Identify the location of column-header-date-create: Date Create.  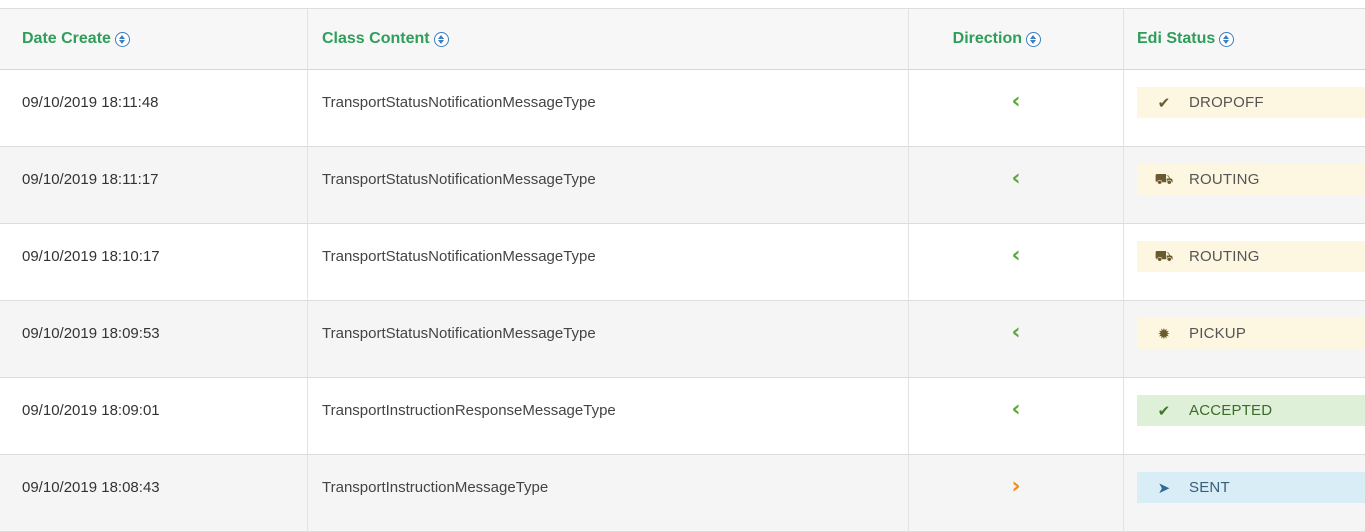
(154, 39).